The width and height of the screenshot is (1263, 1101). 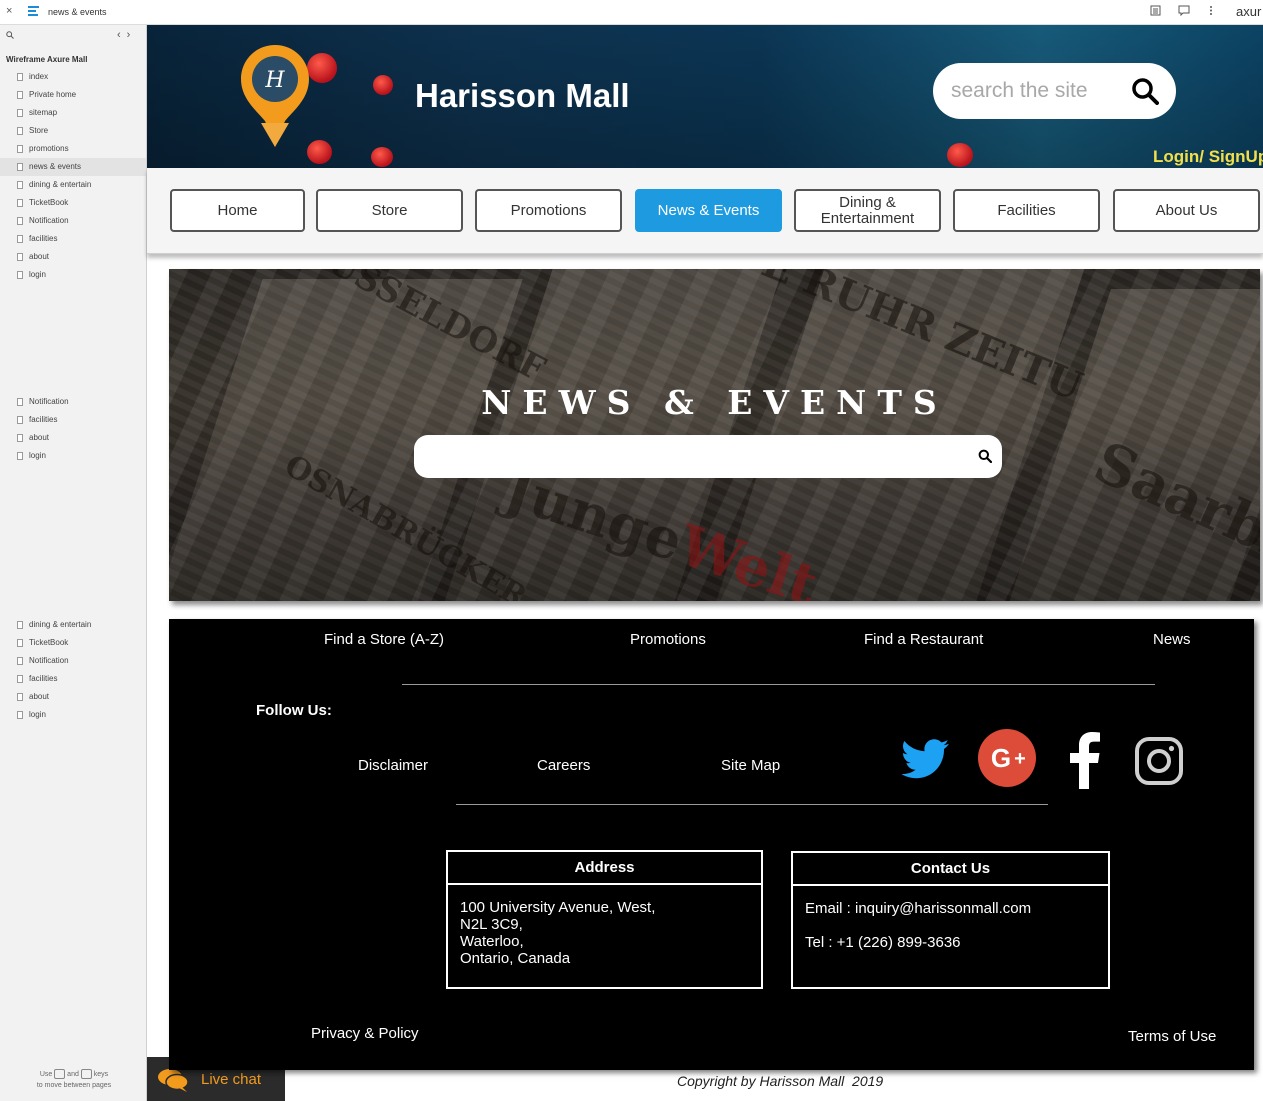 I want to click on hamburger-menu-icon, so click(x=33, y=11).